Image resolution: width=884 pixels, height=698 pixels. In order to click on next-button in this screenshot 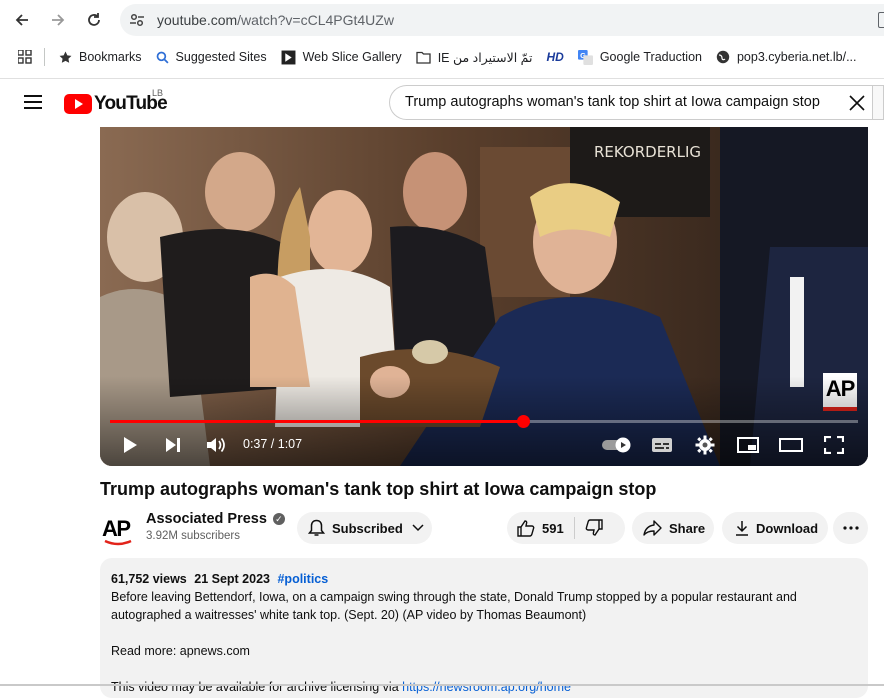, I will do `click(173, 445)`.